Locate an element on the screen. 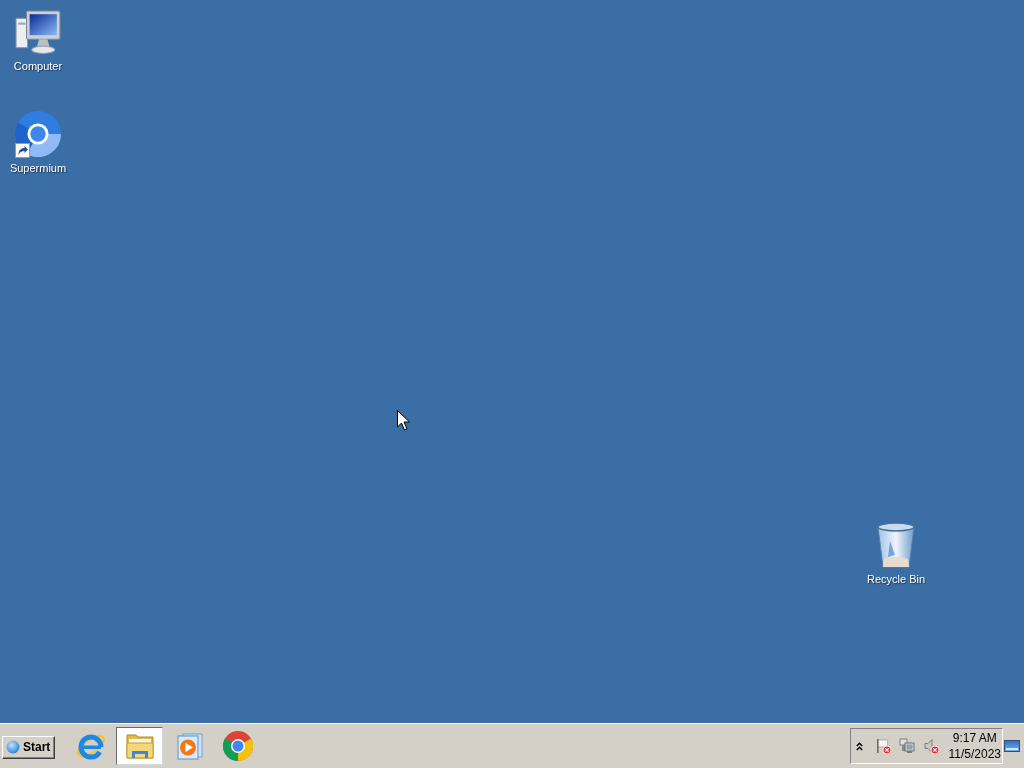 This screenshot has width=1024, height=768. clock-time: 9:17 AM is located at coordinates (974, 738).